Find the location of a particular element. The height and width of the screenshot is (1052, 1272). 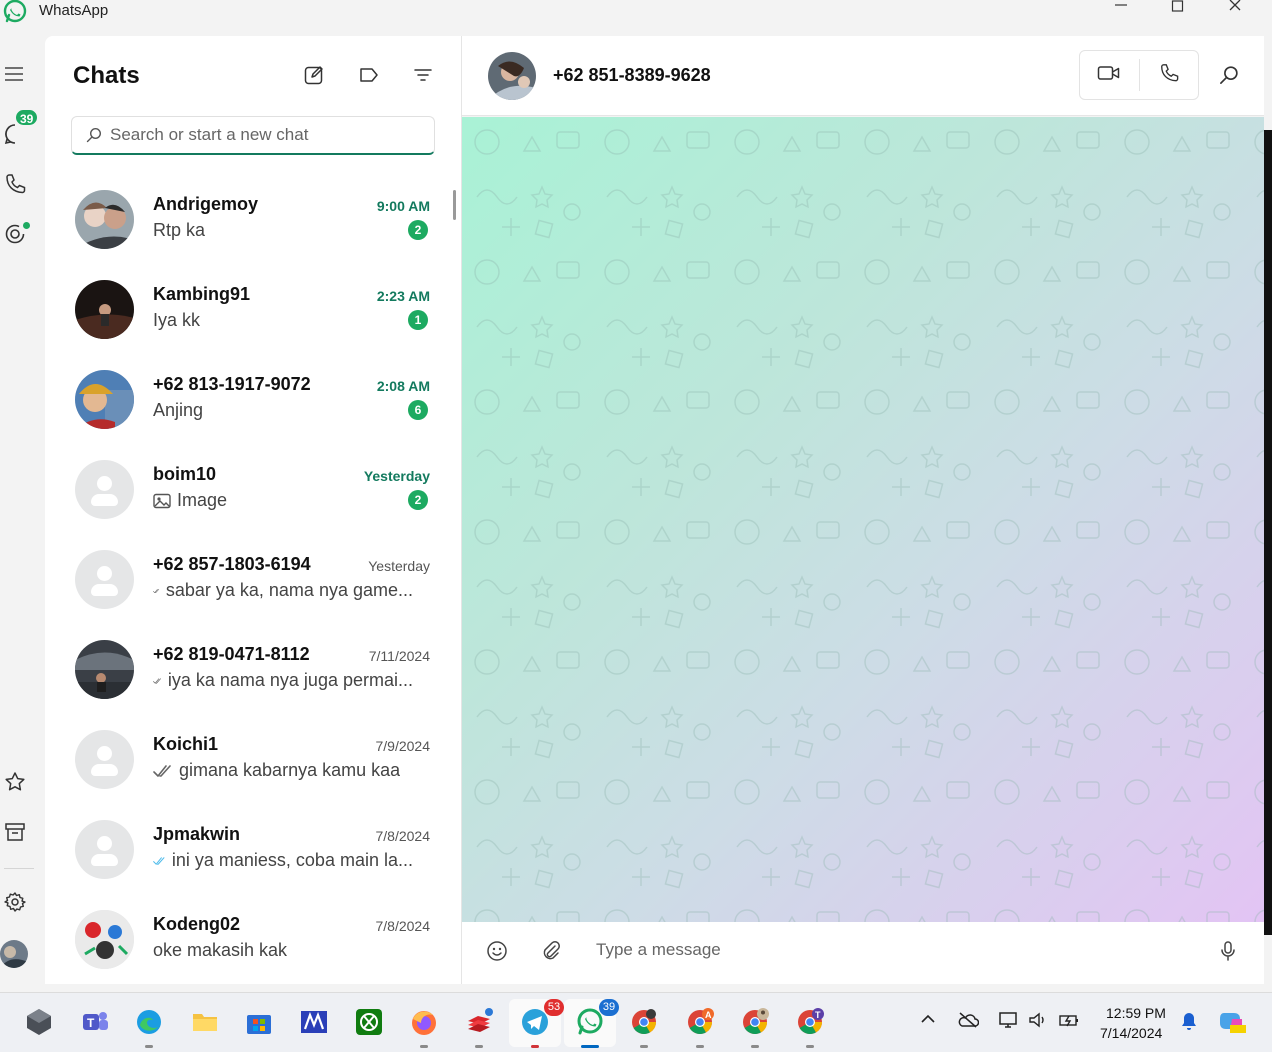

calls-nav-button is located at coordinates (22, 186).